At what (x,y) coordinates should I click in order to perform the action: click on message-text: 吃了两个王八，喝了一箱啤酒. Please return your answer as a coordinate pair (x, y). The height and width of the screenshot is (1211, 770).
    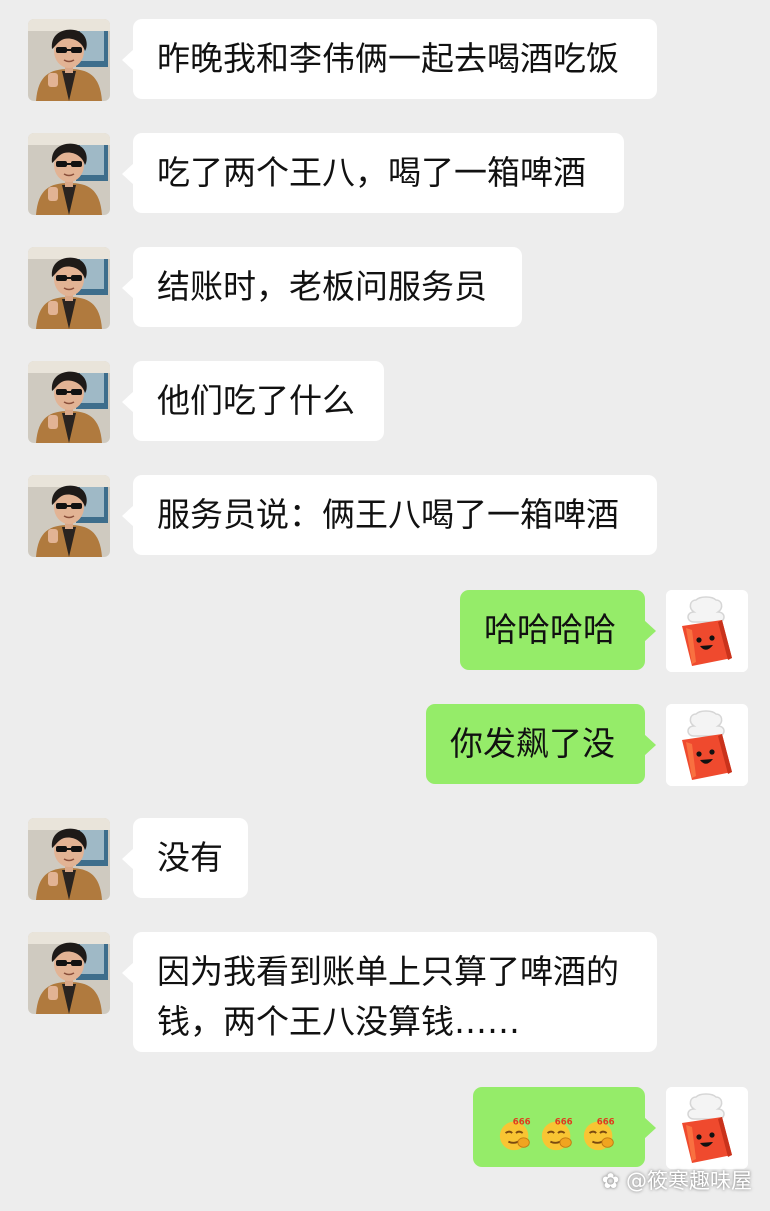
    Looking at the image, I should click on (371, 172).